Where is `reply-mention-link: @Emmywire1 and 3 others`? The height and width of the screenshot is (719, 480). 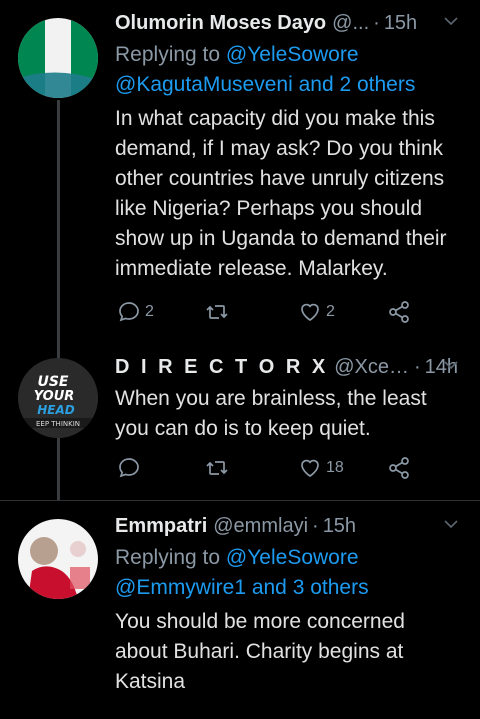 reply-mention-link: @Emmywire1 and 3 others is located at coordinates (242, 587).